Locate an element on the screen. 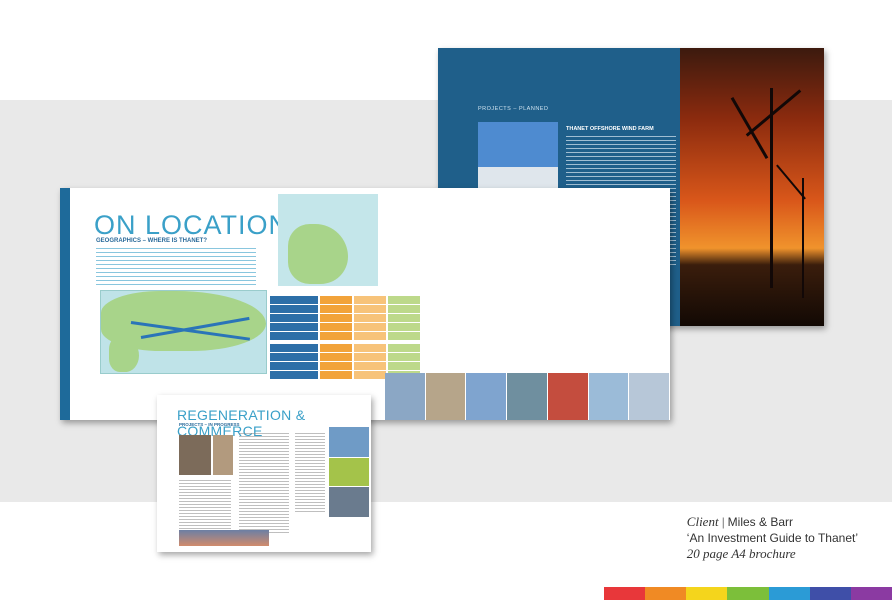  project-title: ‘An Investment Guide to Thanet’ is located at coordinates (772, 538).